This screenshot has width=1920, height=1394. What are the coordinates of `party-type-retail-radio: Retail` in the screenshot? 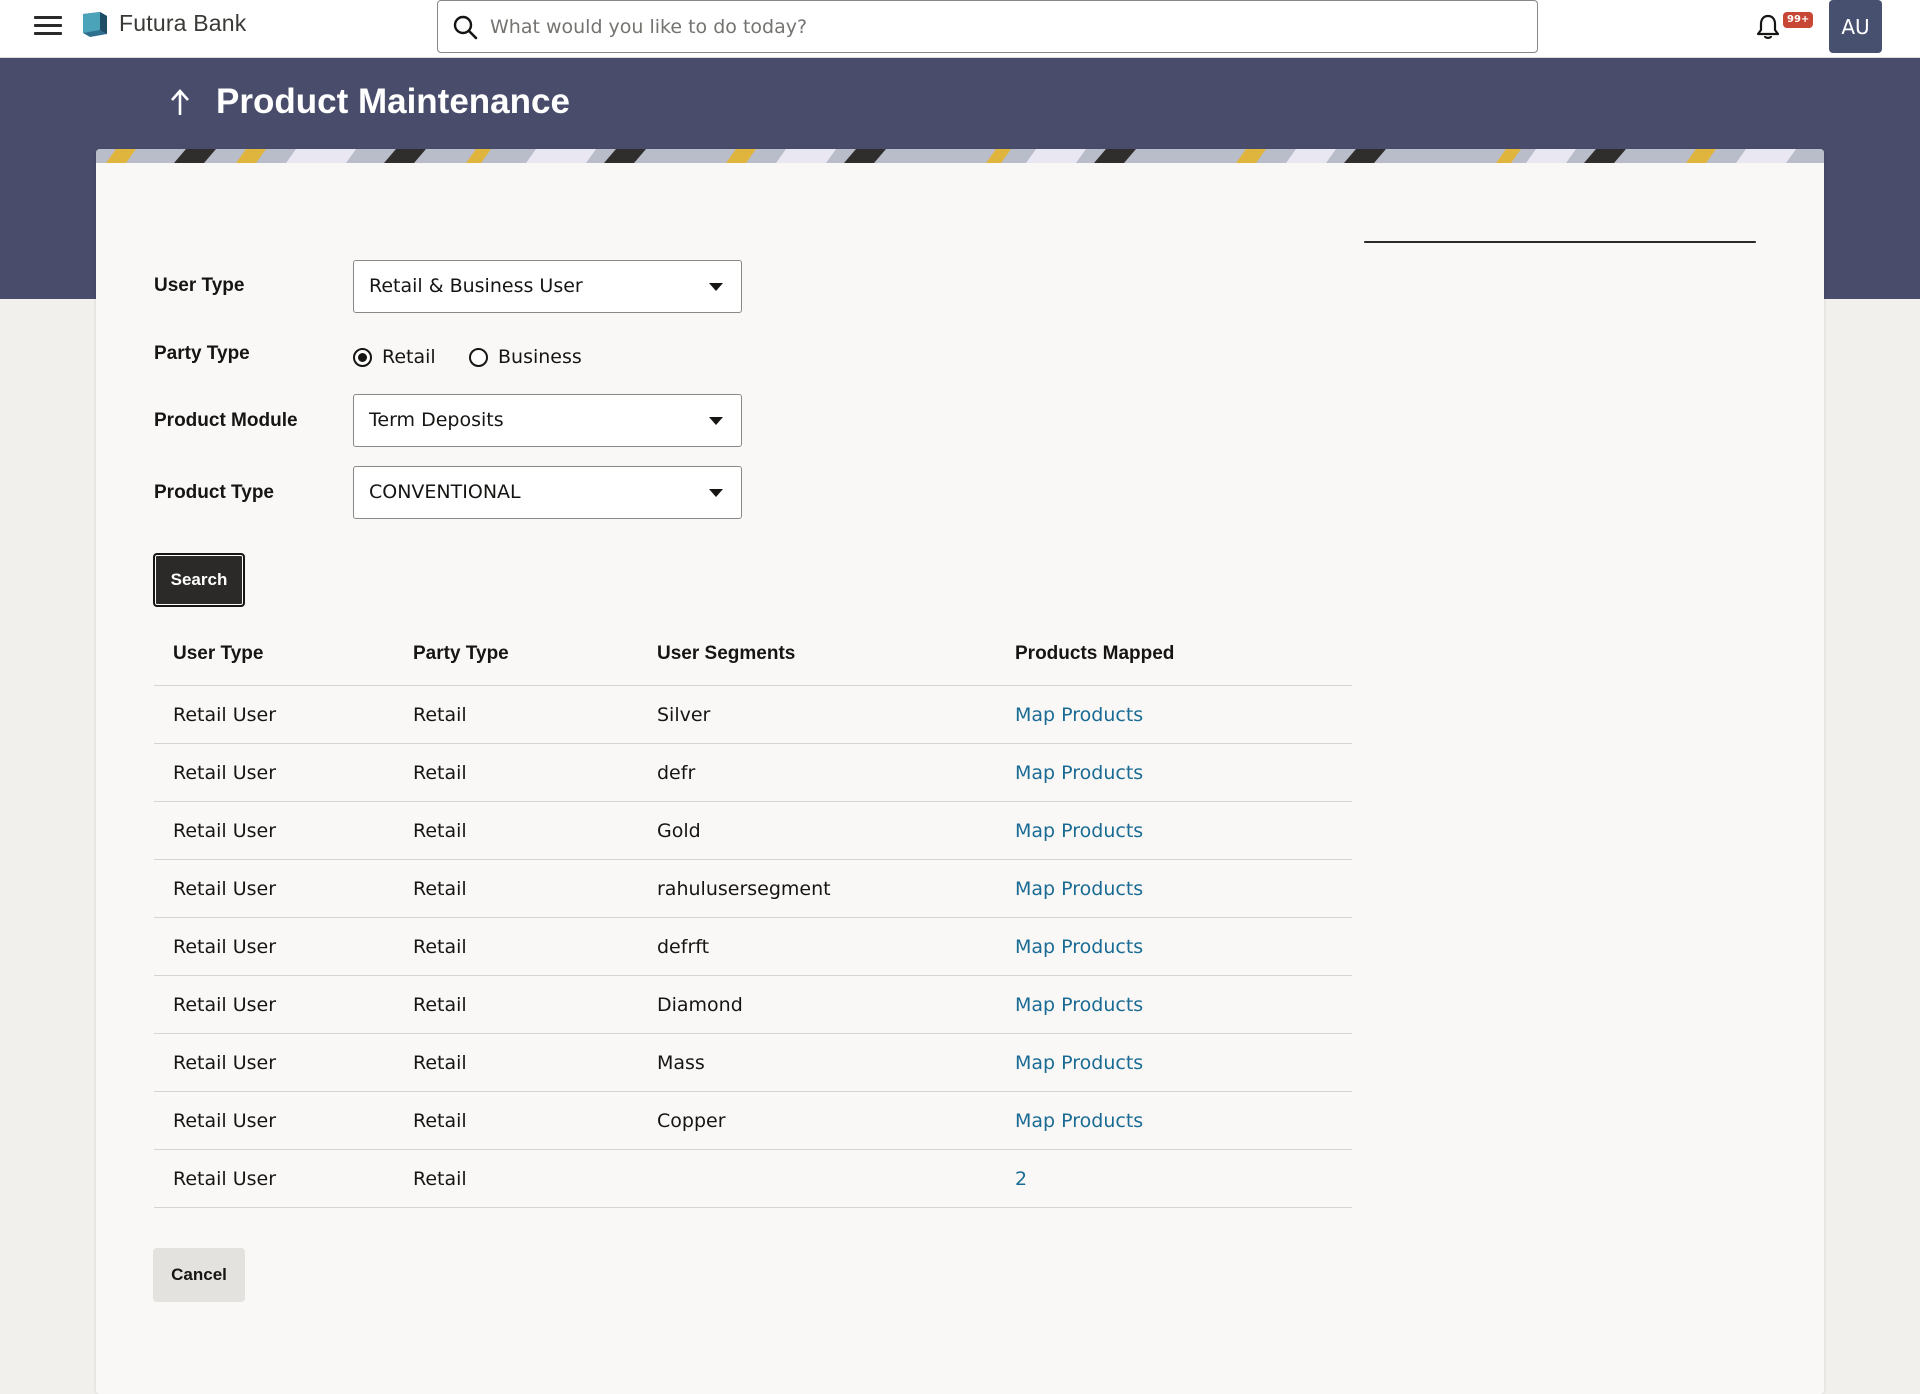 It's located at (394, 357).